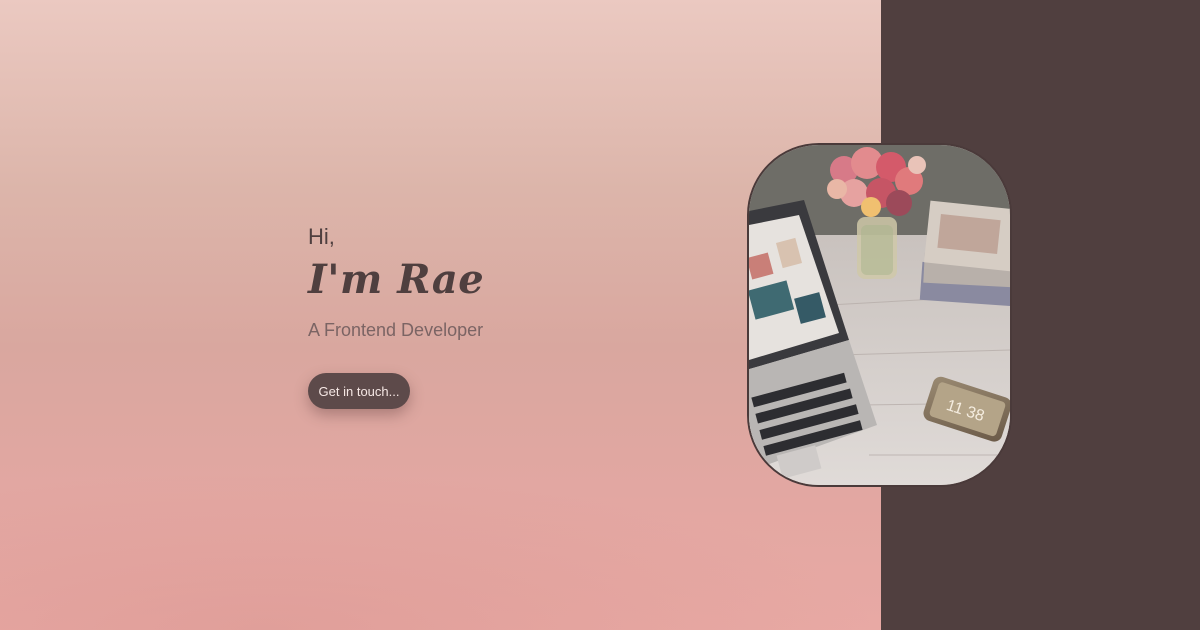 The height and width of the screenshot is (630, 1200). I want to click on desk-photo-illustration: 11 38, so click(879, 315).